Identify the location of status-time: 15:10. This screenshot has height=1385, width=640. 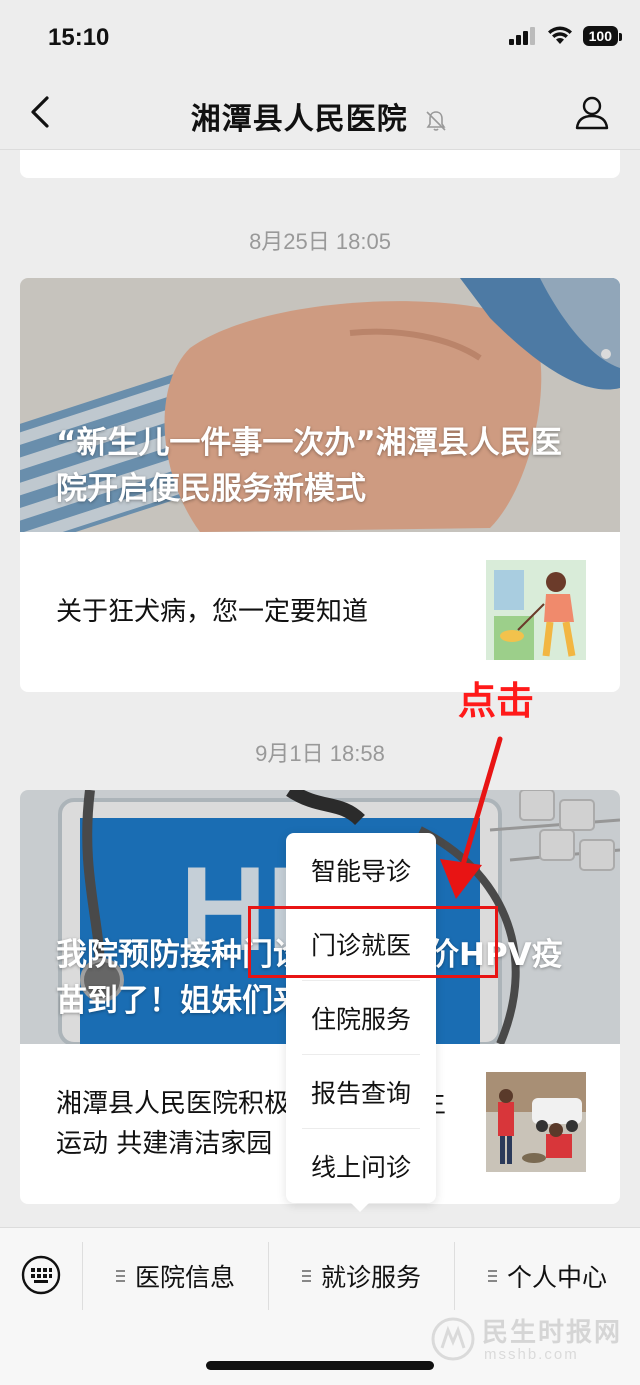
(79, 37).